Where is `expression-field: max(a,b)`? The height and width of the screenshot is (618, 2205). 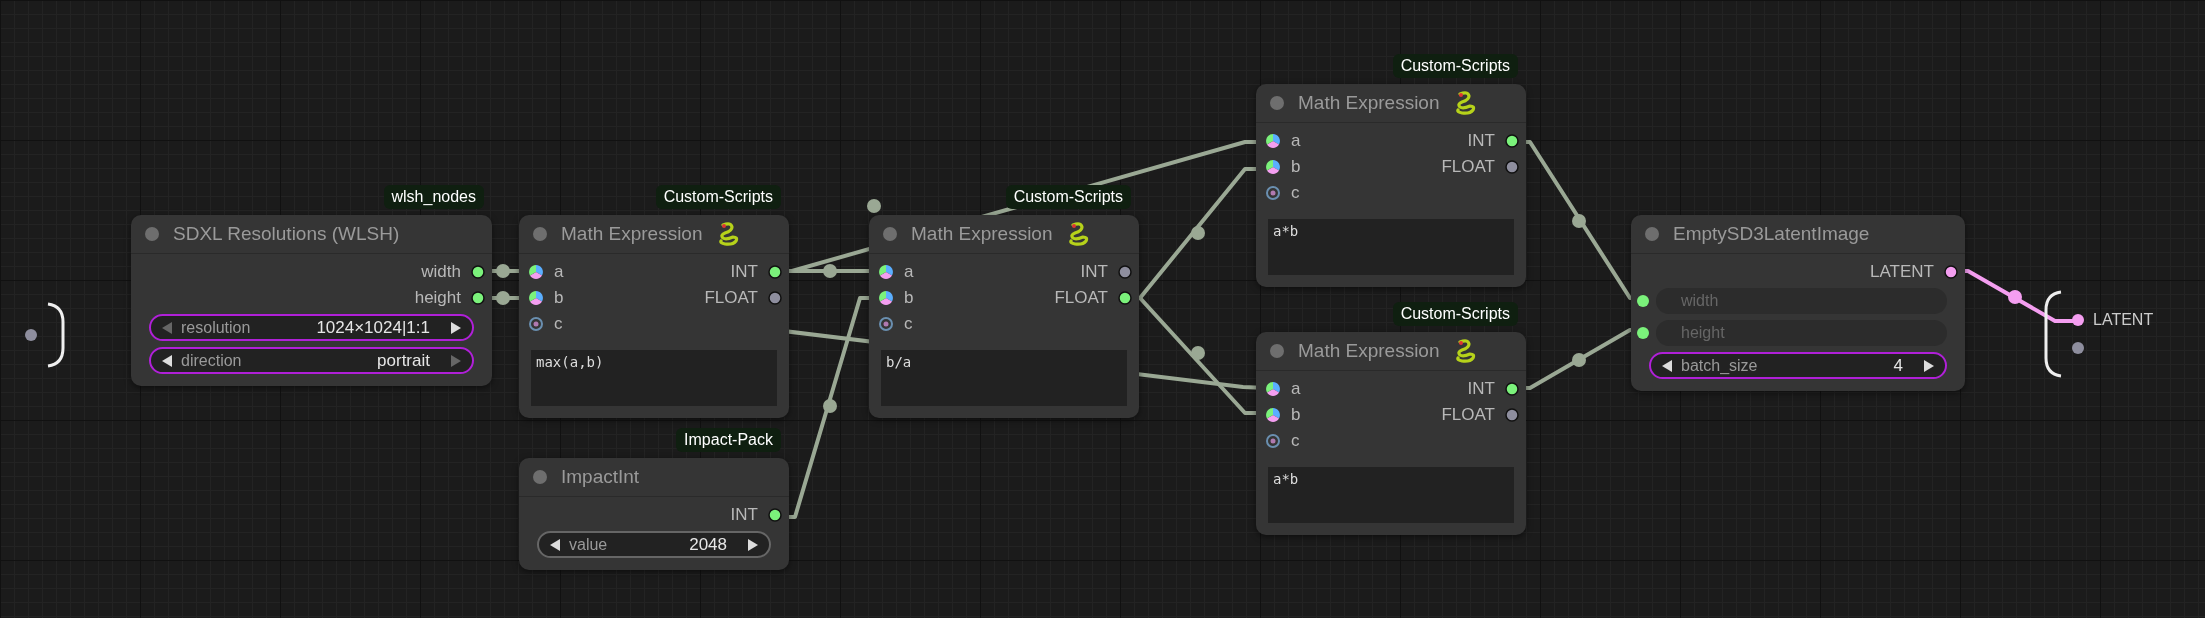
expression-field: max(a,b) is located at coordinates (654, 378).